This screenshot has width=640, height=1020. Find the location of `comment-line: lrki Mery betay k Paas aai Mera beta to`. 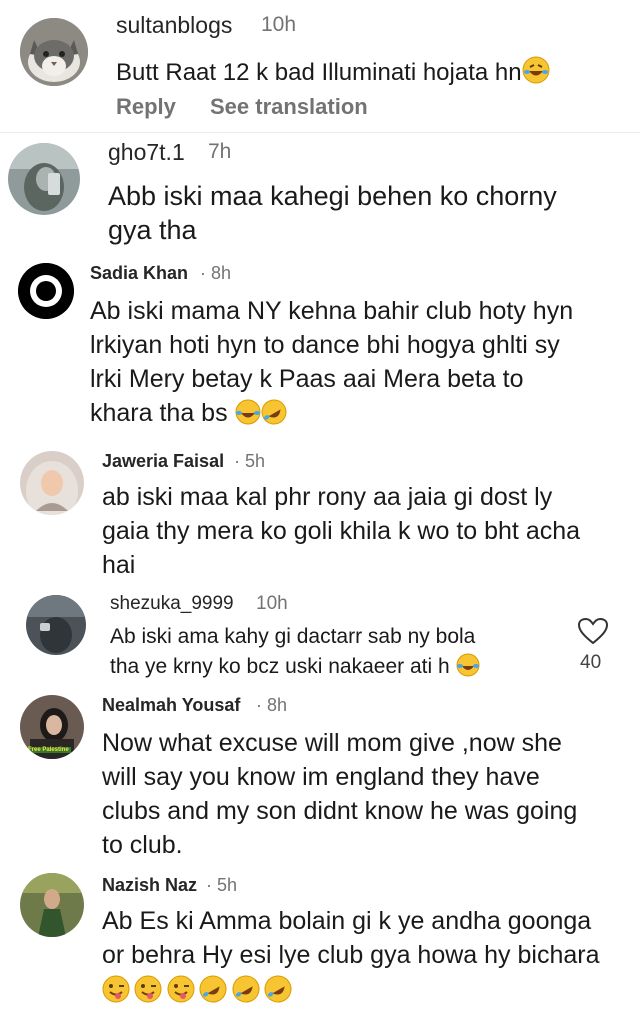

comment-line: lrki Mery betay k Paas aai Mera beta to is located at coordinates (307, 379).